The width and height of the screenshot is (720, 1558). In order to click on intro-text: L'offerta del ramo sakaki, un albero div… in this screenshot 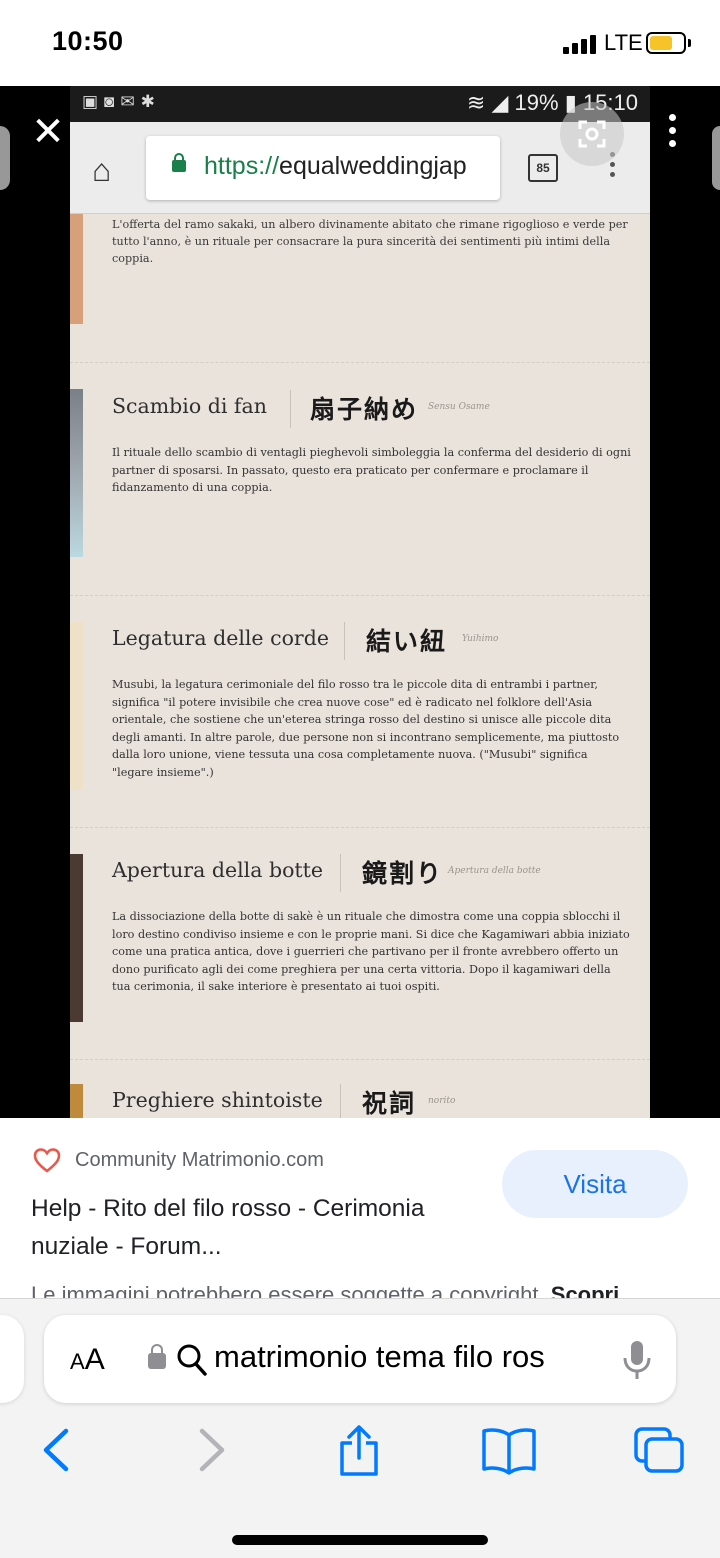, I will do `click(370, 241)`.